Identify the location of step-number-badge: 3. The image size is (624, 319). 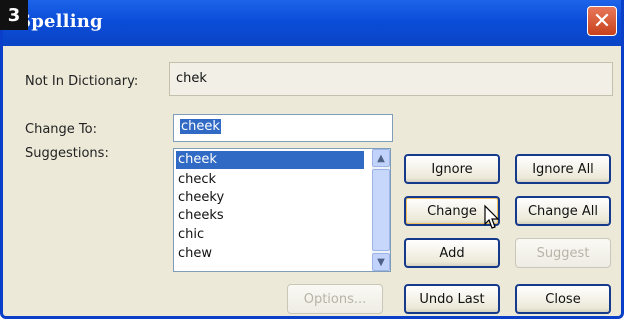
(14, 15).